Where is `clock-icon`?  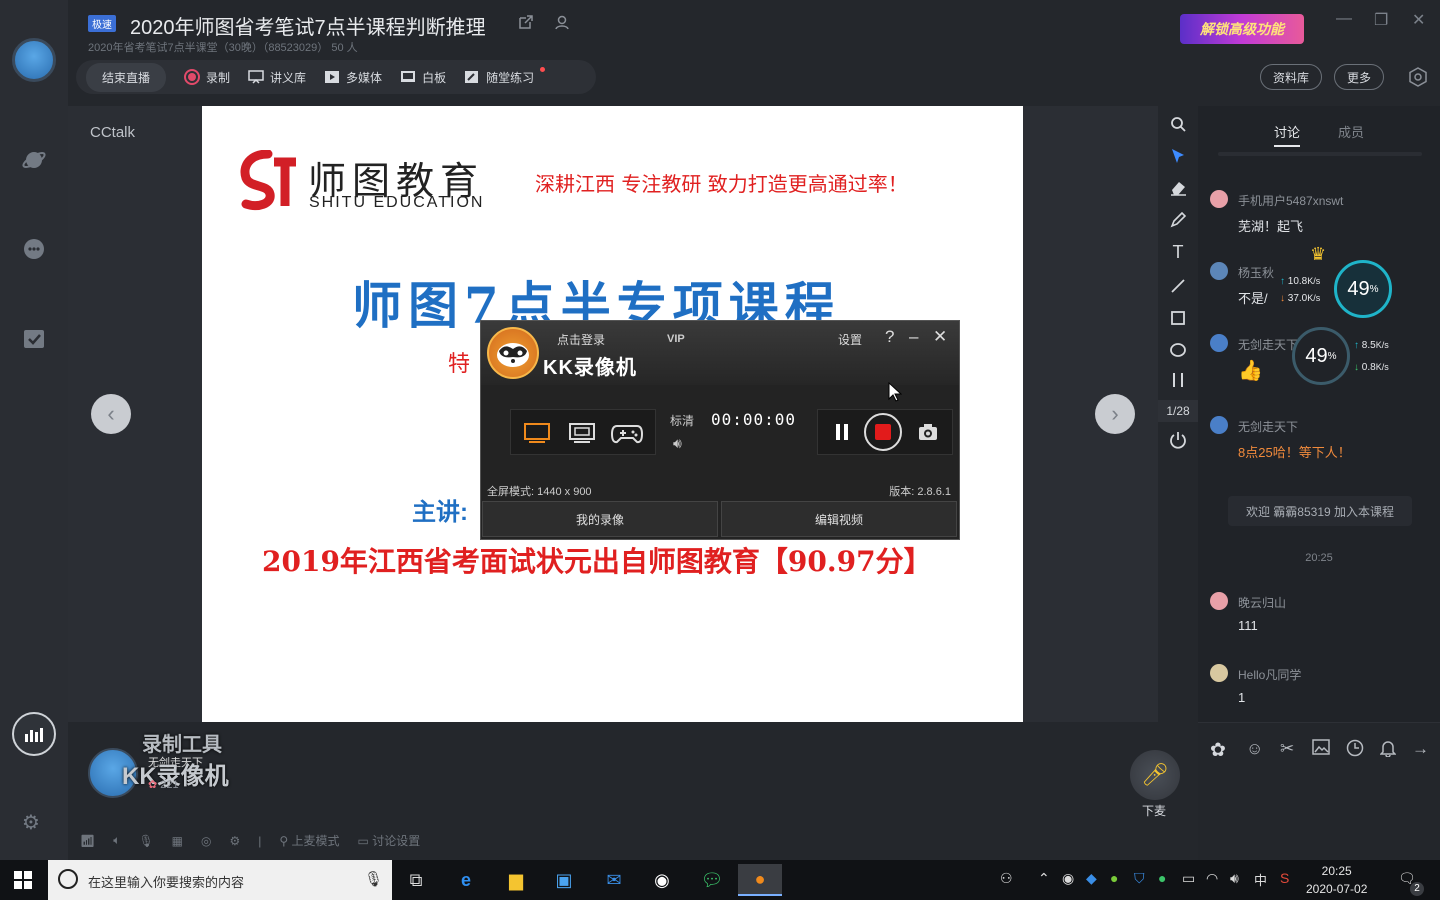
clock-icon is located at coordinates (1355, 750).